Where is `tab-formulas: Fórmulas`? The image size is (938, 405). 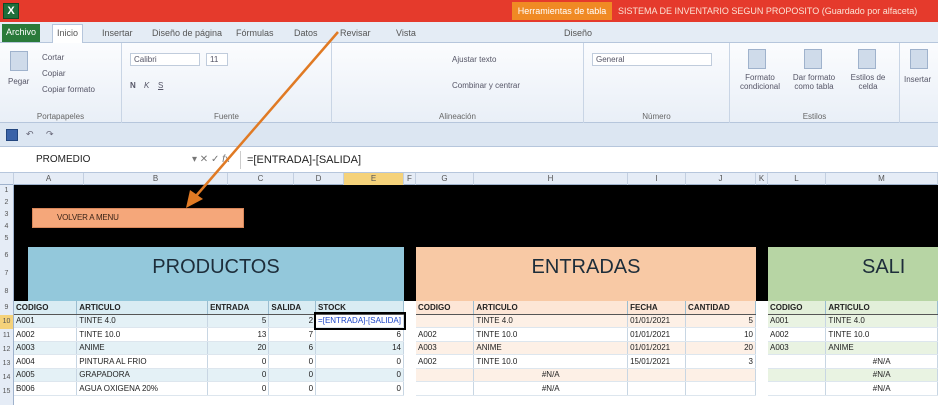 tab-formulas: Fórmulas is located at coordinates (255, 33).